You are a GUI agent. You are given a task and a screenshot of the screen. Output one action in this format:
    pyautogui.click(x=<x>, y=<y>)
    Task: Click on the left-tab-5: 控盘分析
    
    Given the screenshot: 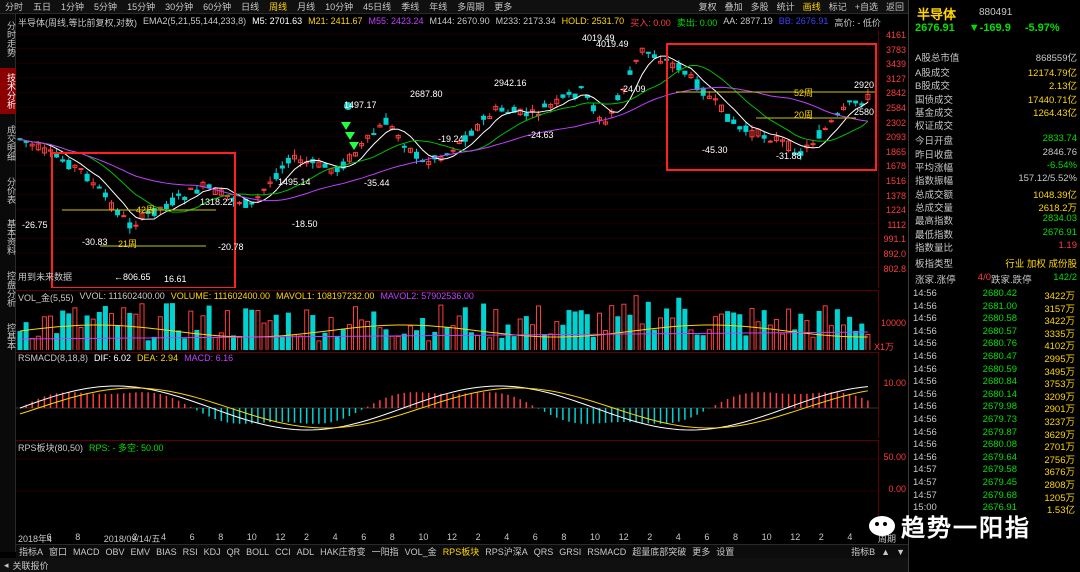 What is the action you would take?
    pyautogui.click(x=8, y=289)
    